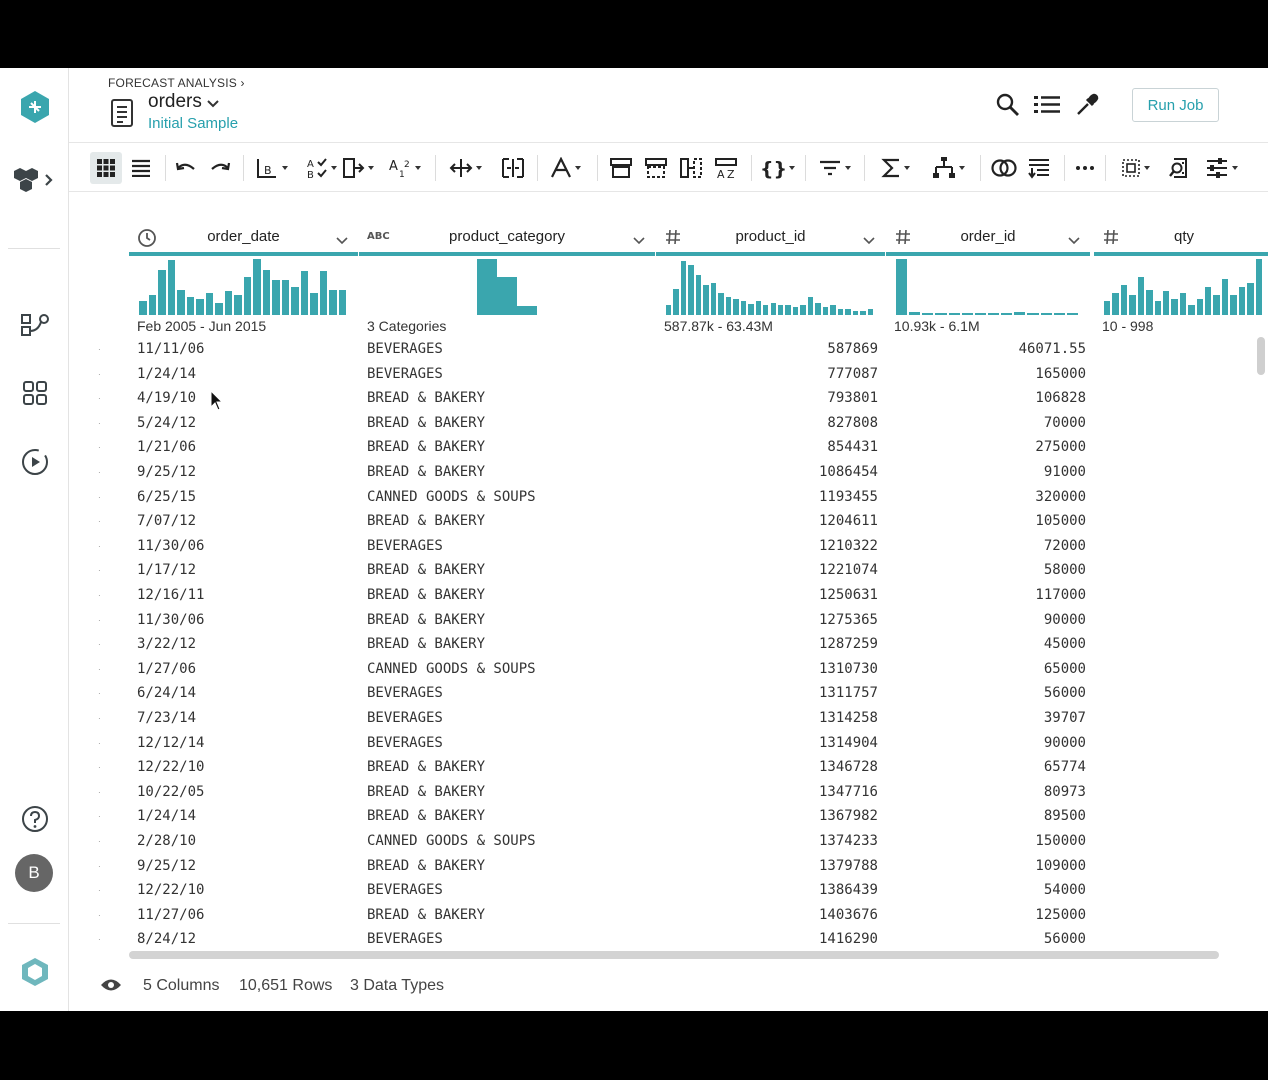 The height and width of the screenshot is (1080, 1268). What do you see at coordinates (668, 818) in the screenshot?
I see `table-row: · 1/24/14 BREAD & BAKERY 1367982 89500` at bounding box center [668, 818].